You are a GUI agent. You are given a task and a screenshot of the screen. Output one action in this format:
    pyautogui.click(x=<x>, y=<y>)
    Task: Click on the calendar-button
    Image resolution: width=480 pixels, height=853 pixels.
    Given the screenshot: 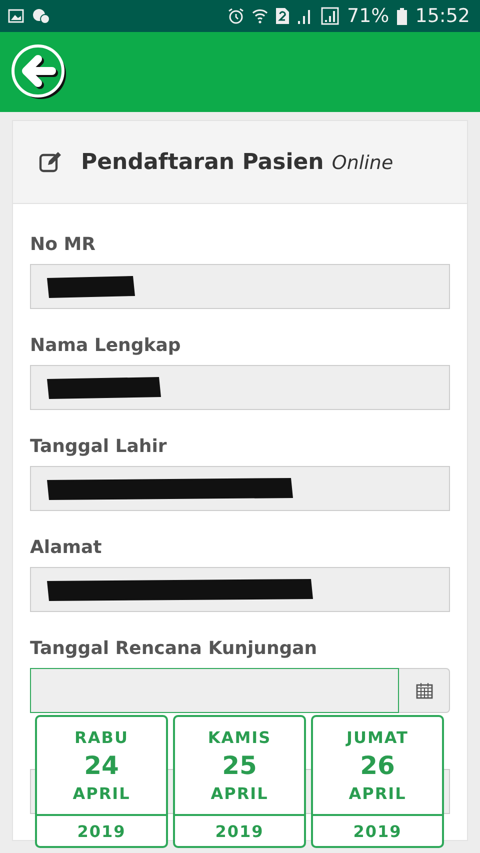 What is the action you would take?
    pyautogui.click(x=424, y=690)
    